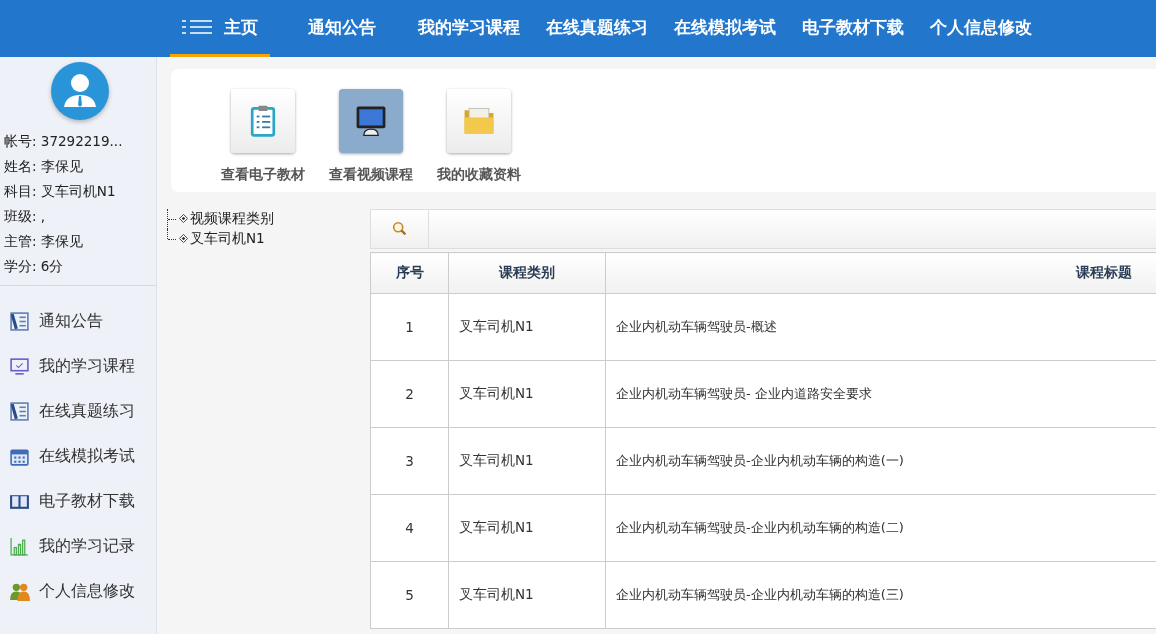 The height and width of the screenshot is (634, 1156). Describe the element at coordinates (409, 595) in the screenshot. I see `table-cell: 5` at that location.